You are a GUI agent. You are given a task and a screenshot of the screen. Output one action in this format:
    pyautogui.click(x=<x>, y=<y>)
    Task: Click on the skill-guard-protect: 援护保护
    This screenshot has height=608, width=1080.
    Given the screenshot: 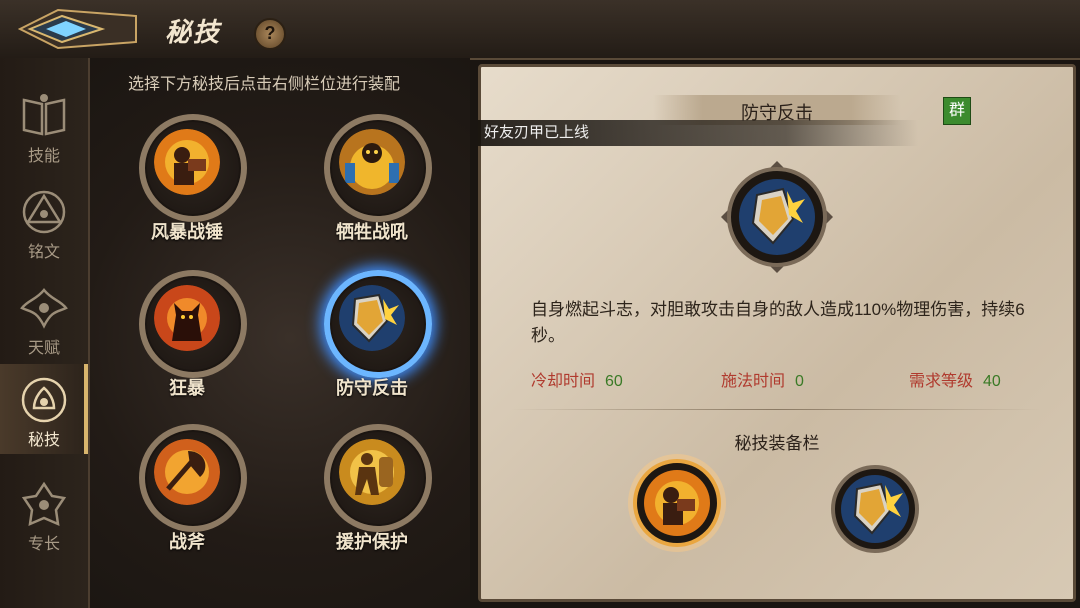 What is the action you would take?
    pyautogui.click(x=372, y=494)
    